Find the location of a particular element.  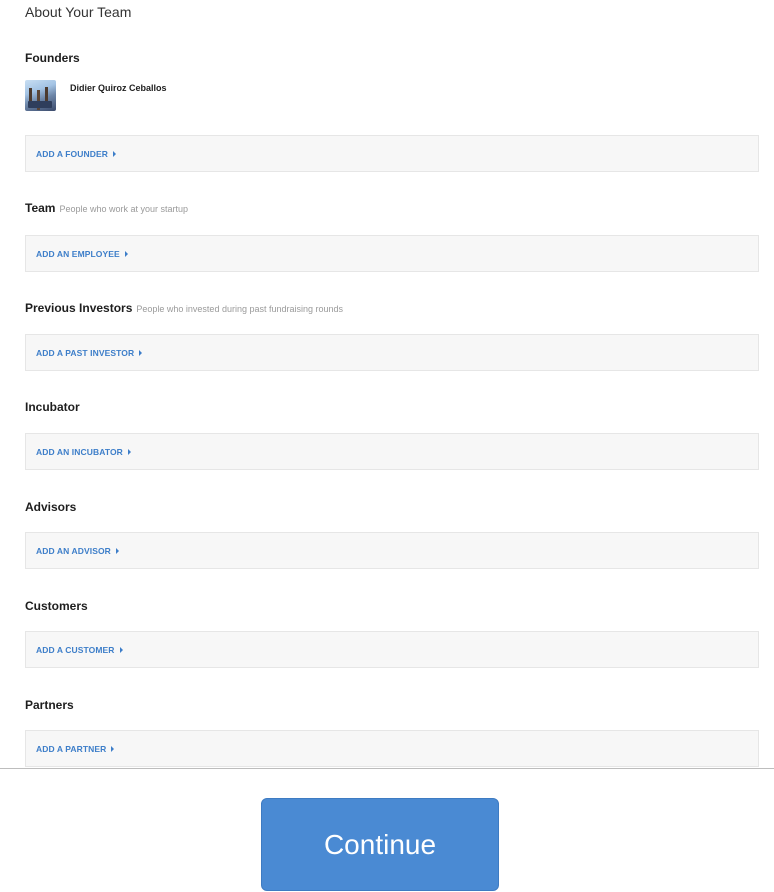

add-incubator-box: ADD AN INCUBATOR is located at coordinates (392, 451).